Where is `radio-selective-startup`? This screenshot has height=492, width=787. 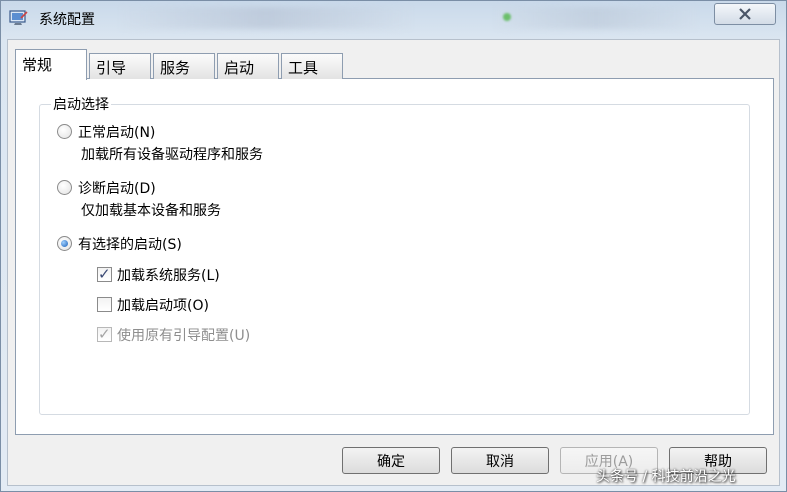
radio-selective-startup is located at coordinates (64, 243).